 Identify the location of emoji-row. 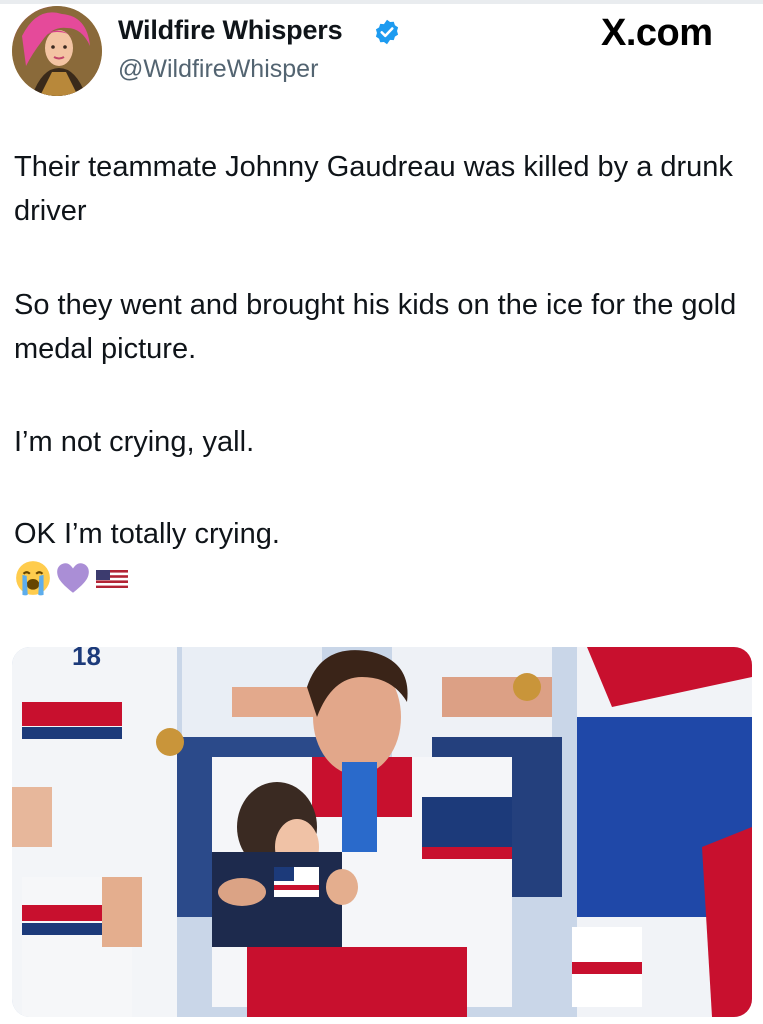
(72, 578).